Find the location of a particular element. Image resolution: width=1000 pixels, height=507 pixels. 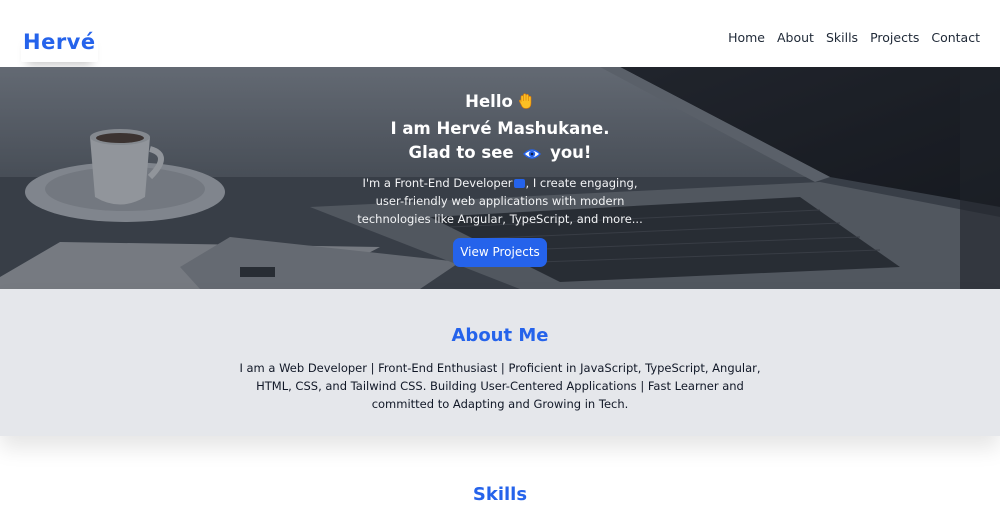

hero-line-hello: Hello is located at coordinates (500, 103).